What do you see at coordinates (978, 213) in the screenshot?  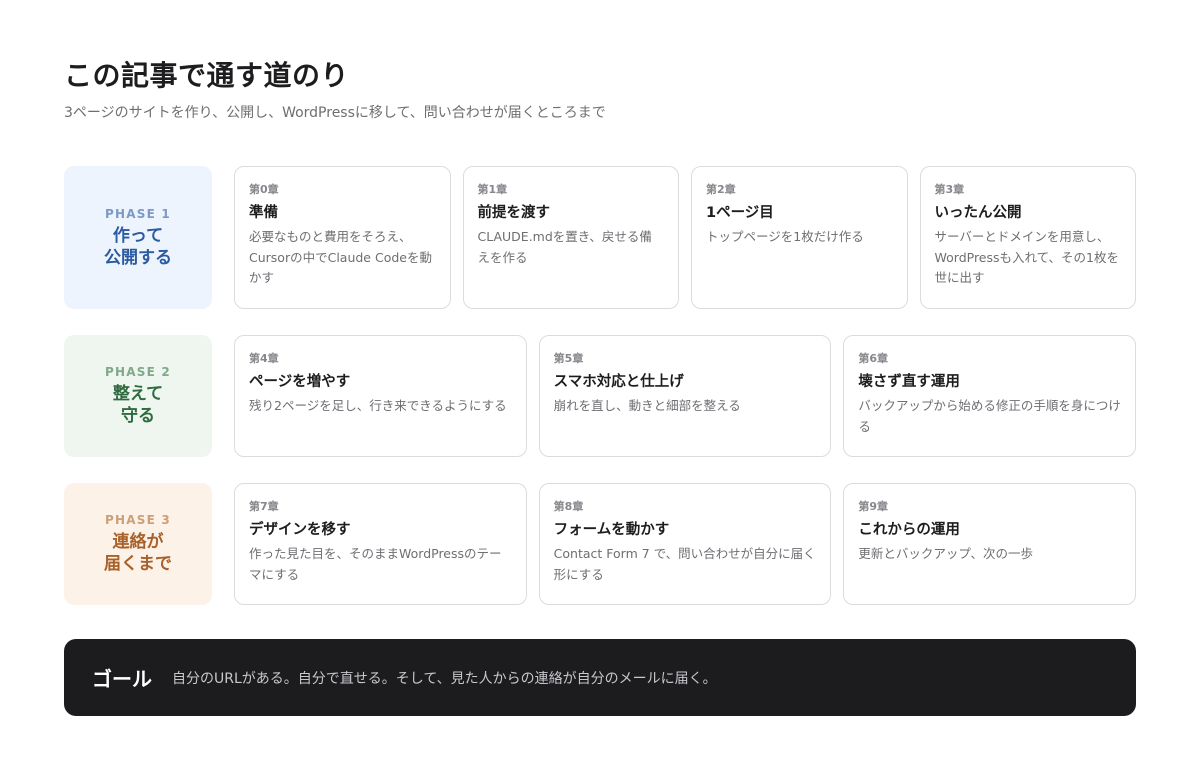 I see `chapter-title: いったん公開` at bounding box center [978, 213].